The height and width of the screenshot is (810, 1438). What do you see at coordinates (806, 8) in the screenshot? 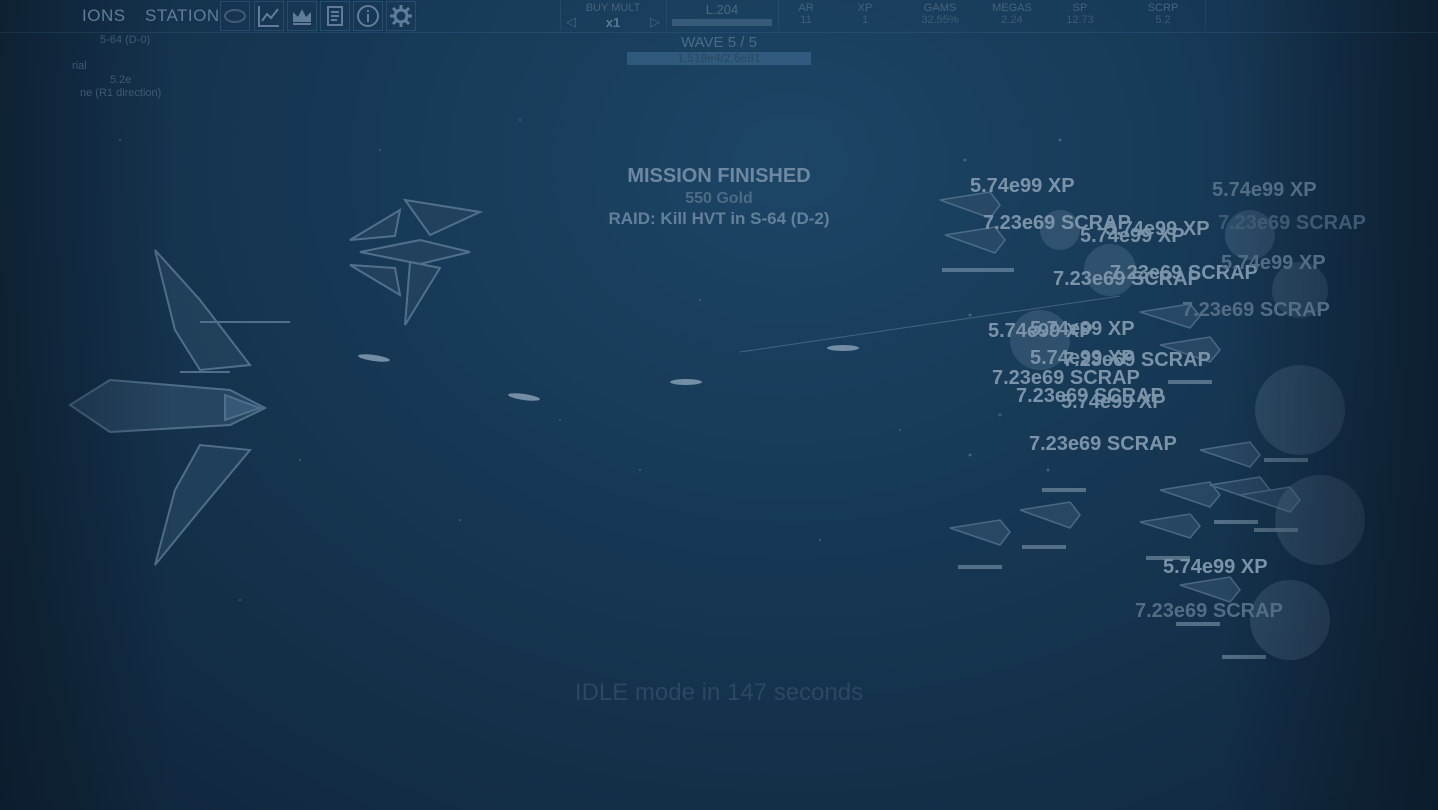
I see `stat-label: AR` at bounding box center [806, 8].